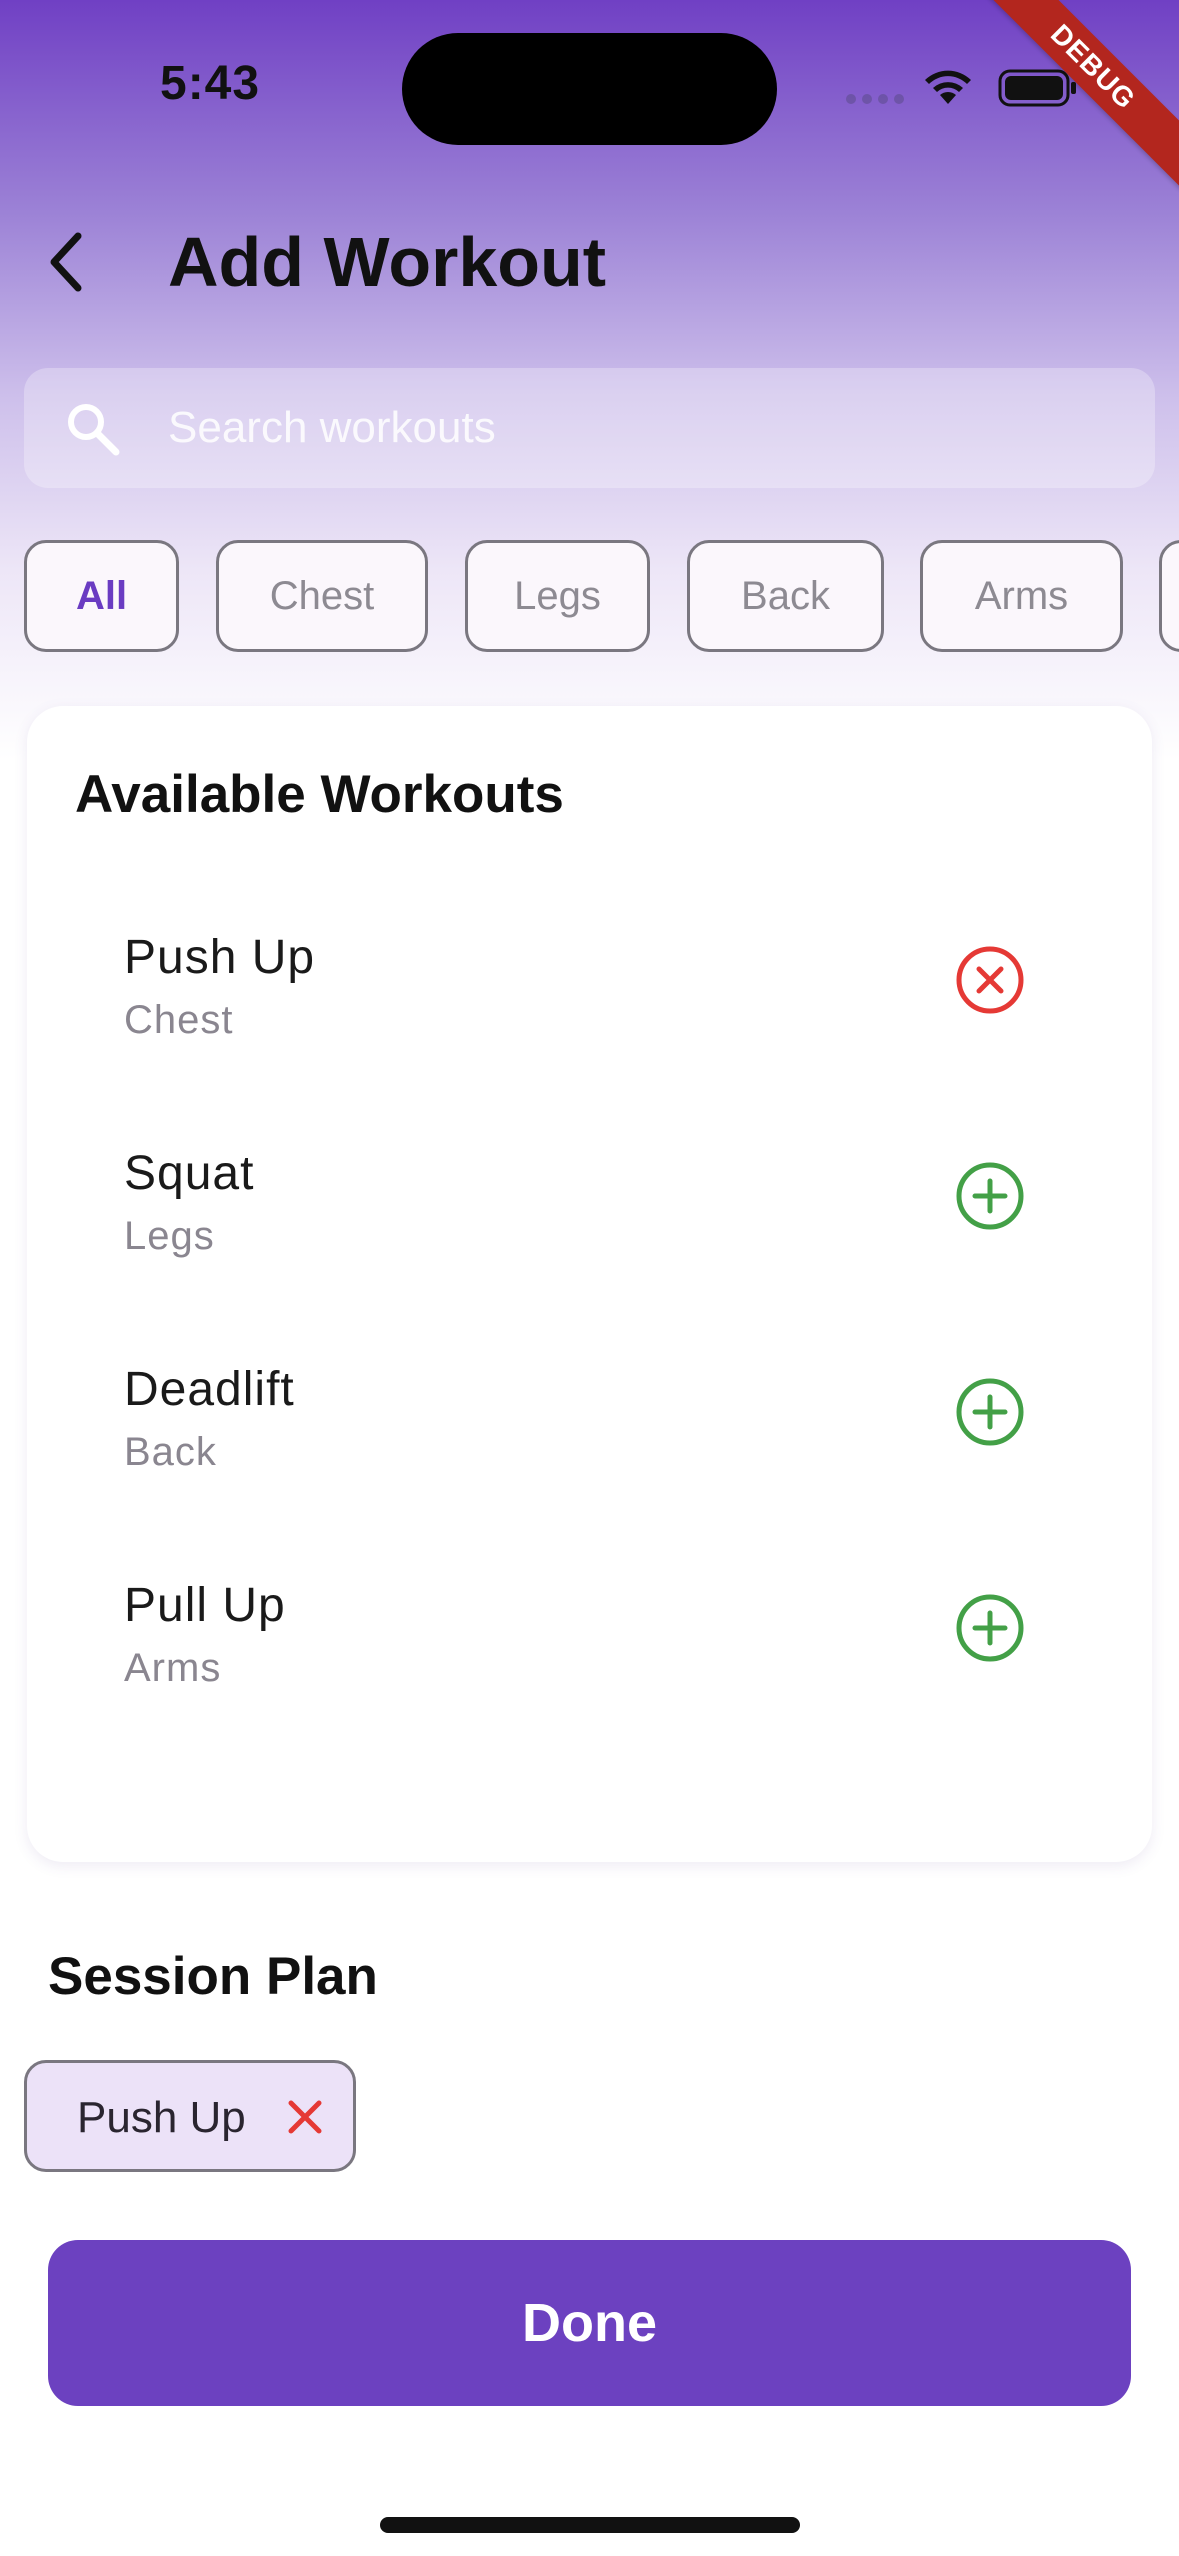 Image resolution: width=1179 pixels, height=2556 pixels. I want to click on cellular-signal-icon, so click(875, 99).